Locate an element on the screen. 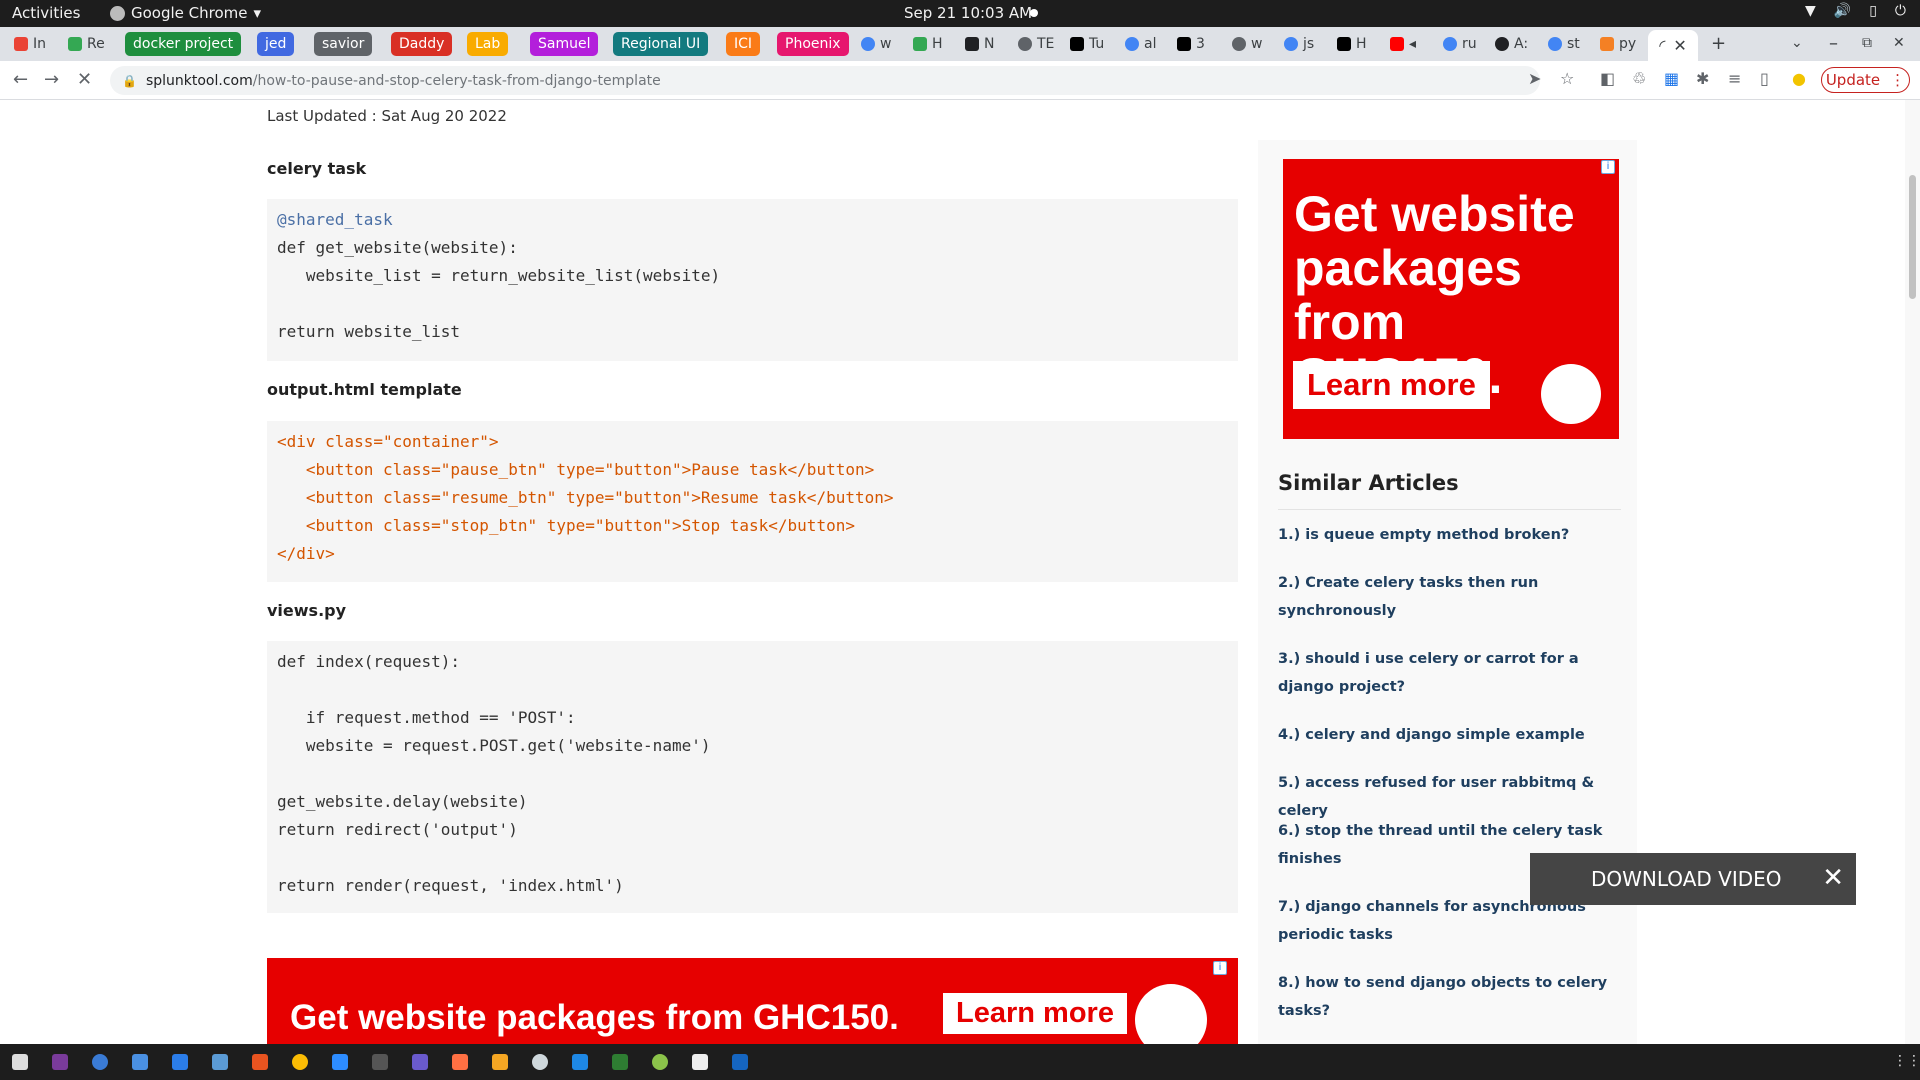 The height and width of the screenshot is (1080, 1920). tab-mini: 3 is located at coordinates (1191, 44).